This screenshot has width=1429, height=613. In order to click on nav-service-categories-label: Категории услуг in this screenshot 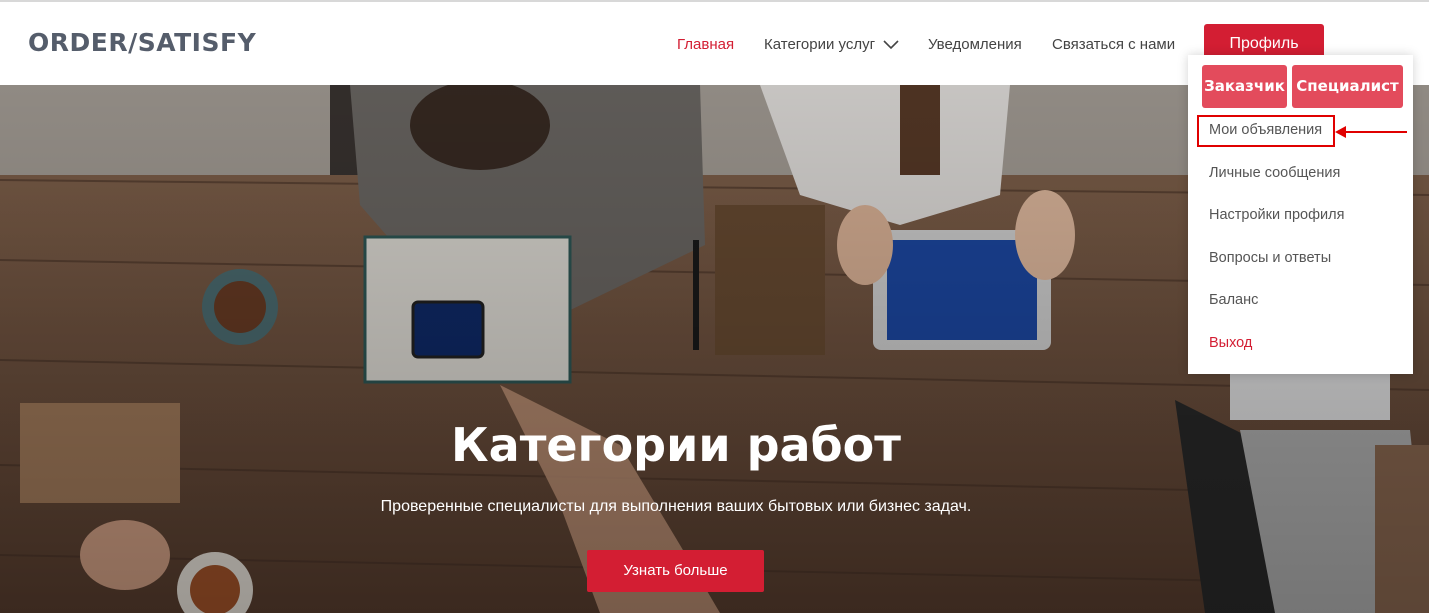, I will do `click(820, 44)`.